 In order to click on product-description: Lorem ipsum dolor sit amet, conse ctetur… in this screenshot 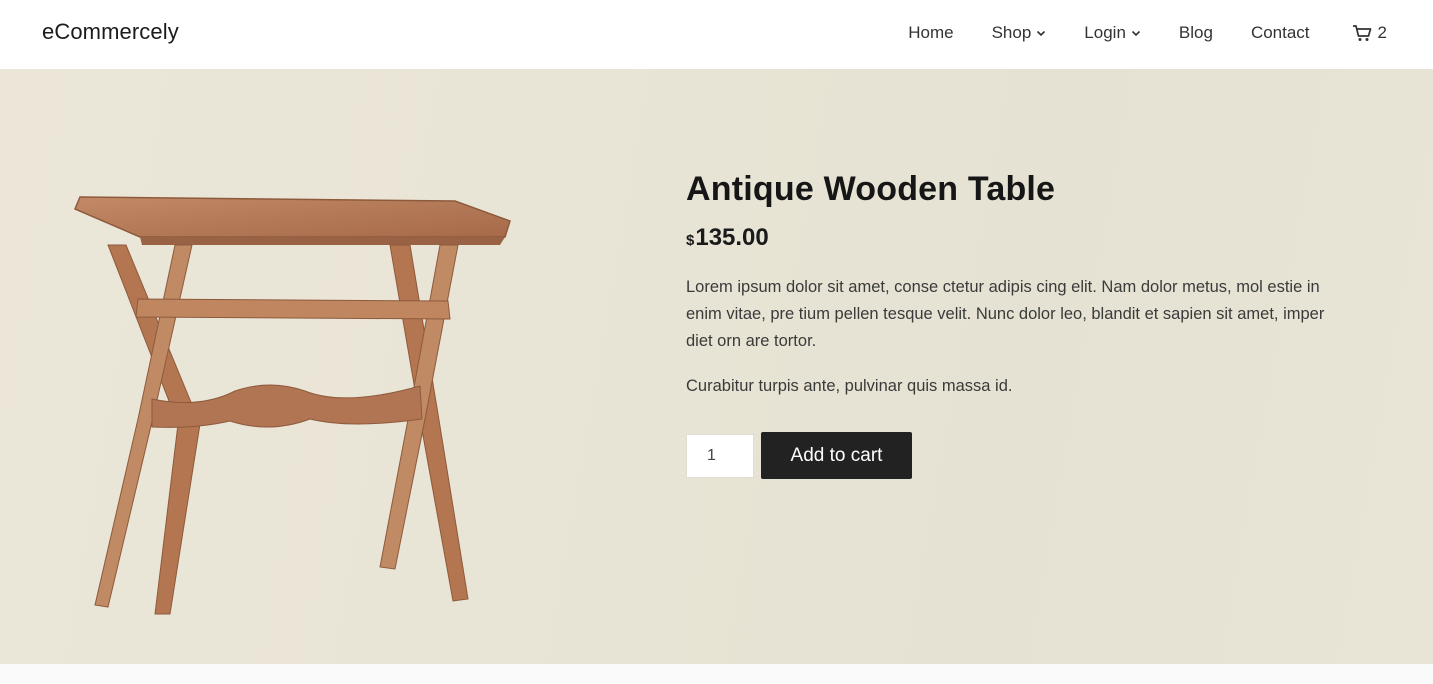, I will do `click(1005, 314)`.